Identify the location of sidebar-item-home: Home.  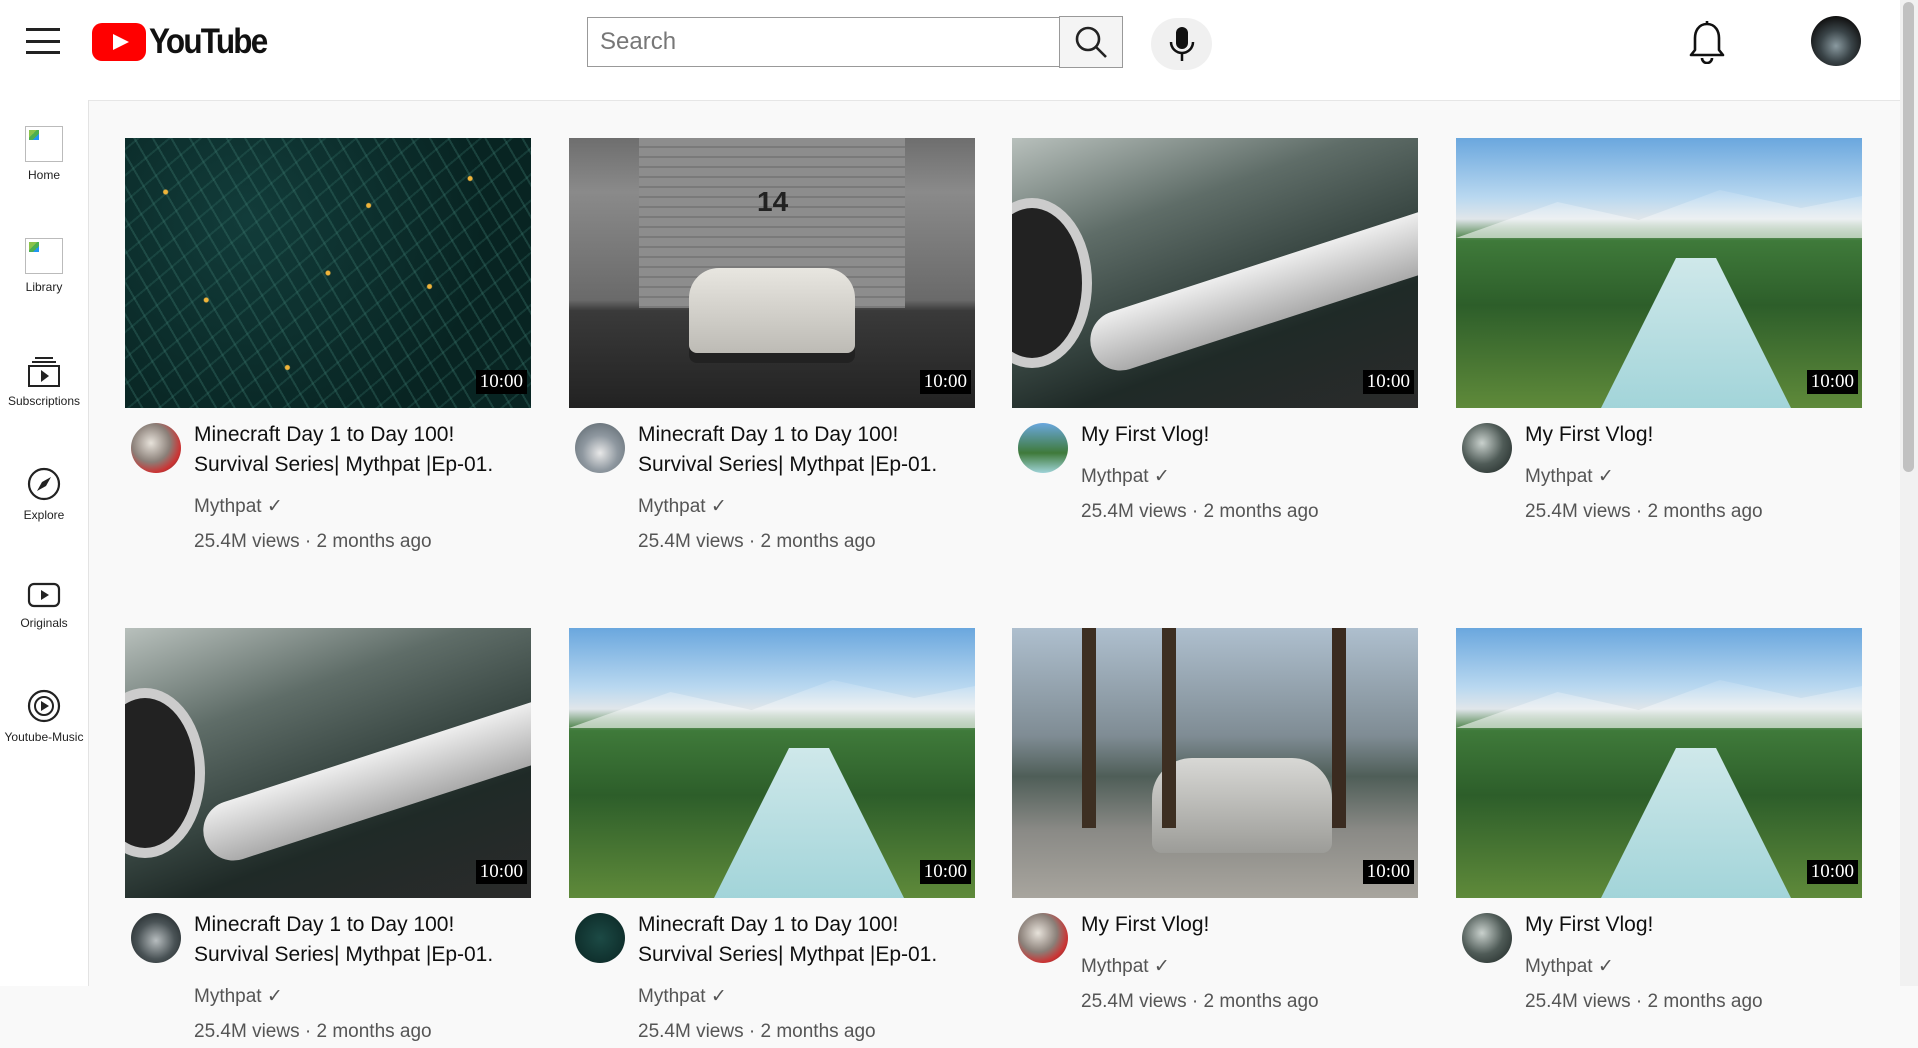
(44, 154).